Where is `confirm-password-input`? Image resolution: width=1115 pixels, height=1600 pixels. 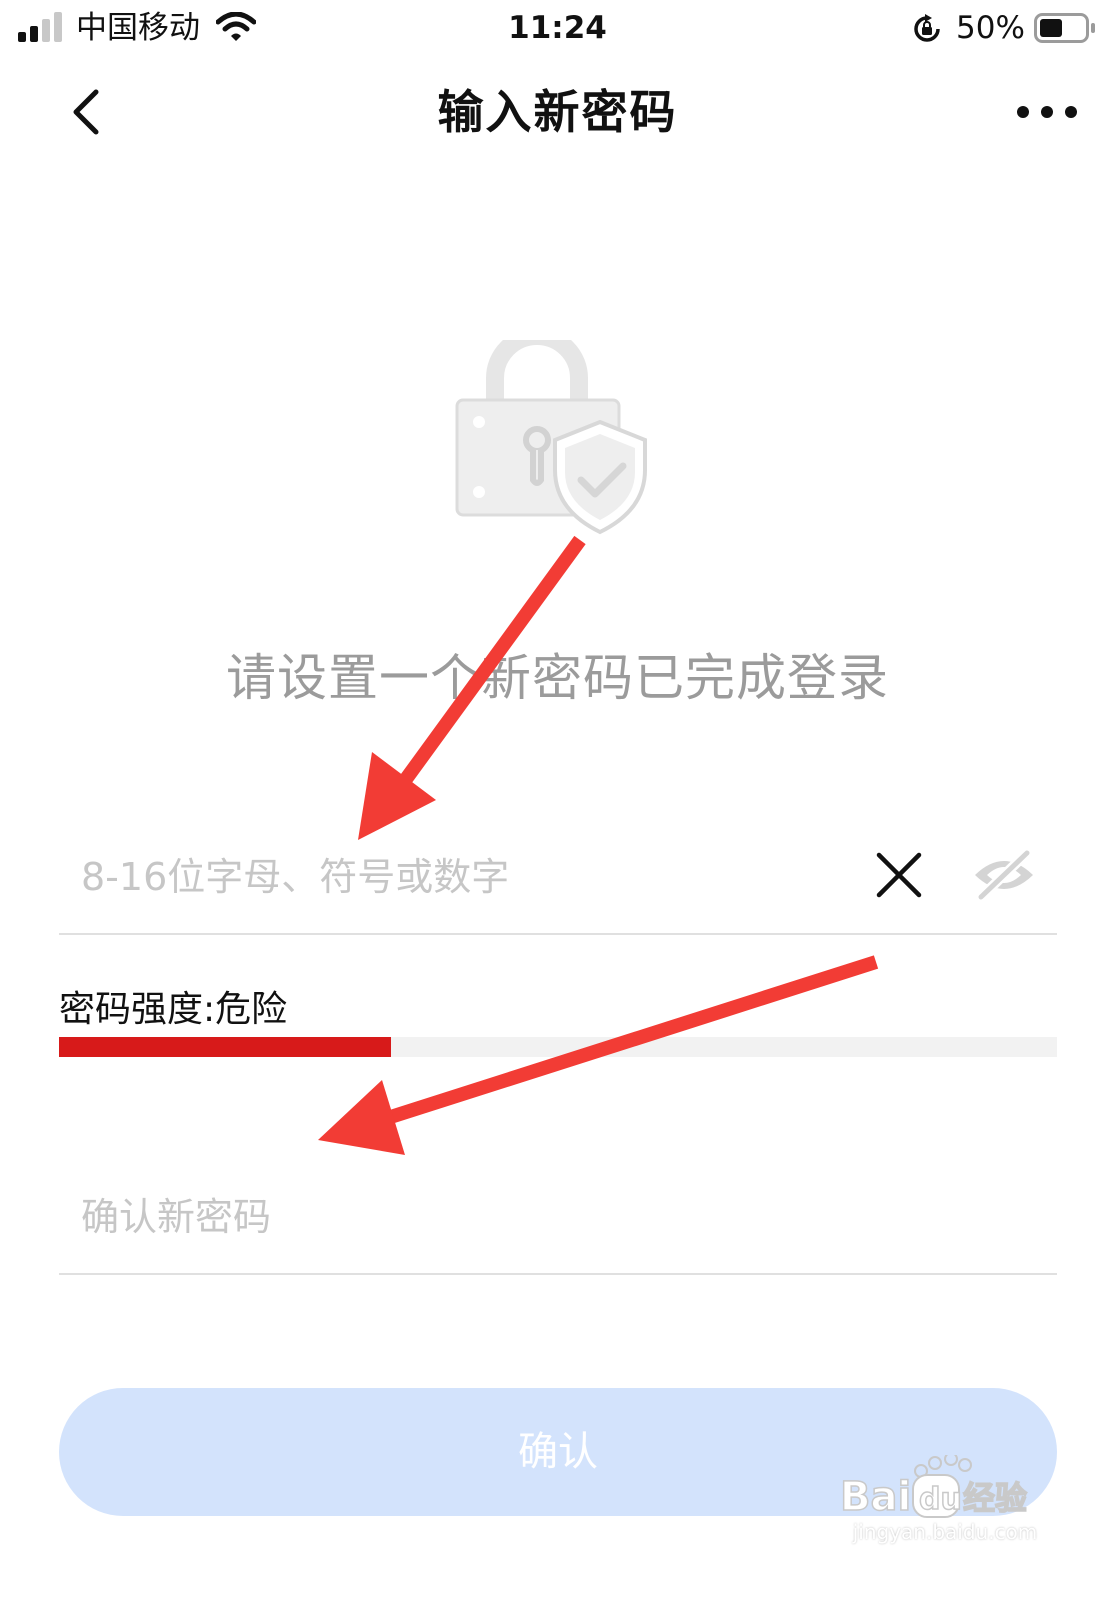
confirm-password-input is located at coordinates (531, 1217).